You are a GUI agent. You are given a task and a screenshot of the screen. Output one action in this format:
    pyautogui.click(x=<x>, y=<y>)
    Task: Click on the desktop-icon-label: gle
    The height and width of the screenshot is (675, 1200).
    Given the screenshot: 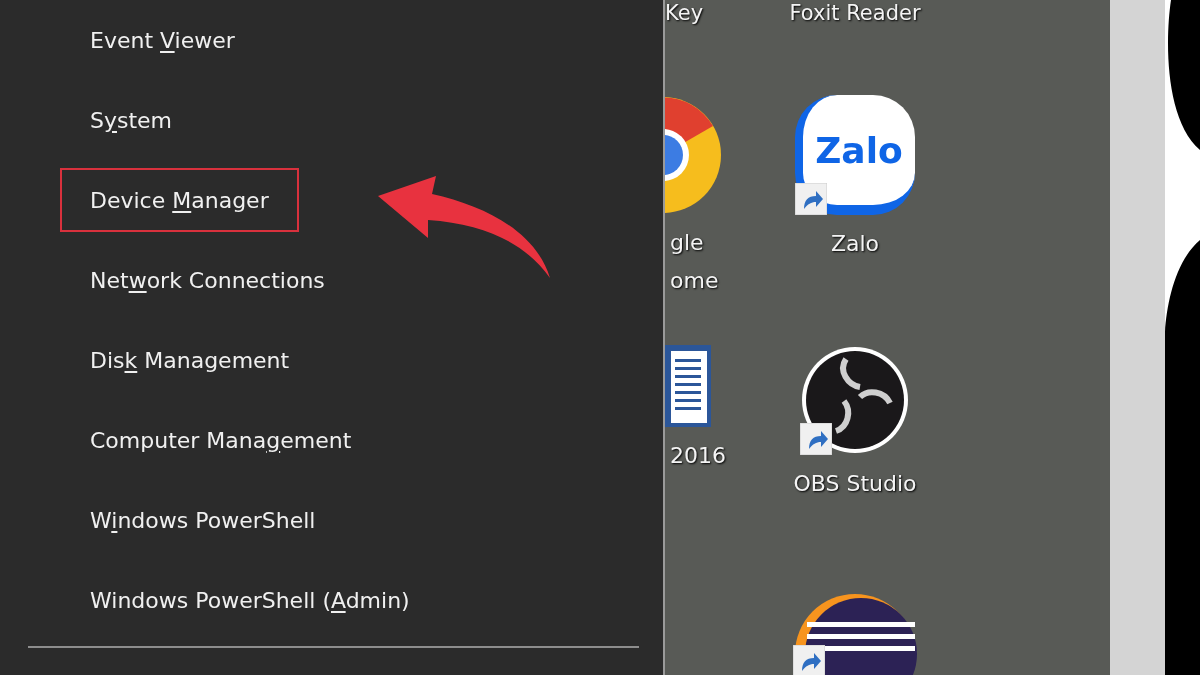 What is the action you would take?
    pyautogui.click(x=687, y=243)
    